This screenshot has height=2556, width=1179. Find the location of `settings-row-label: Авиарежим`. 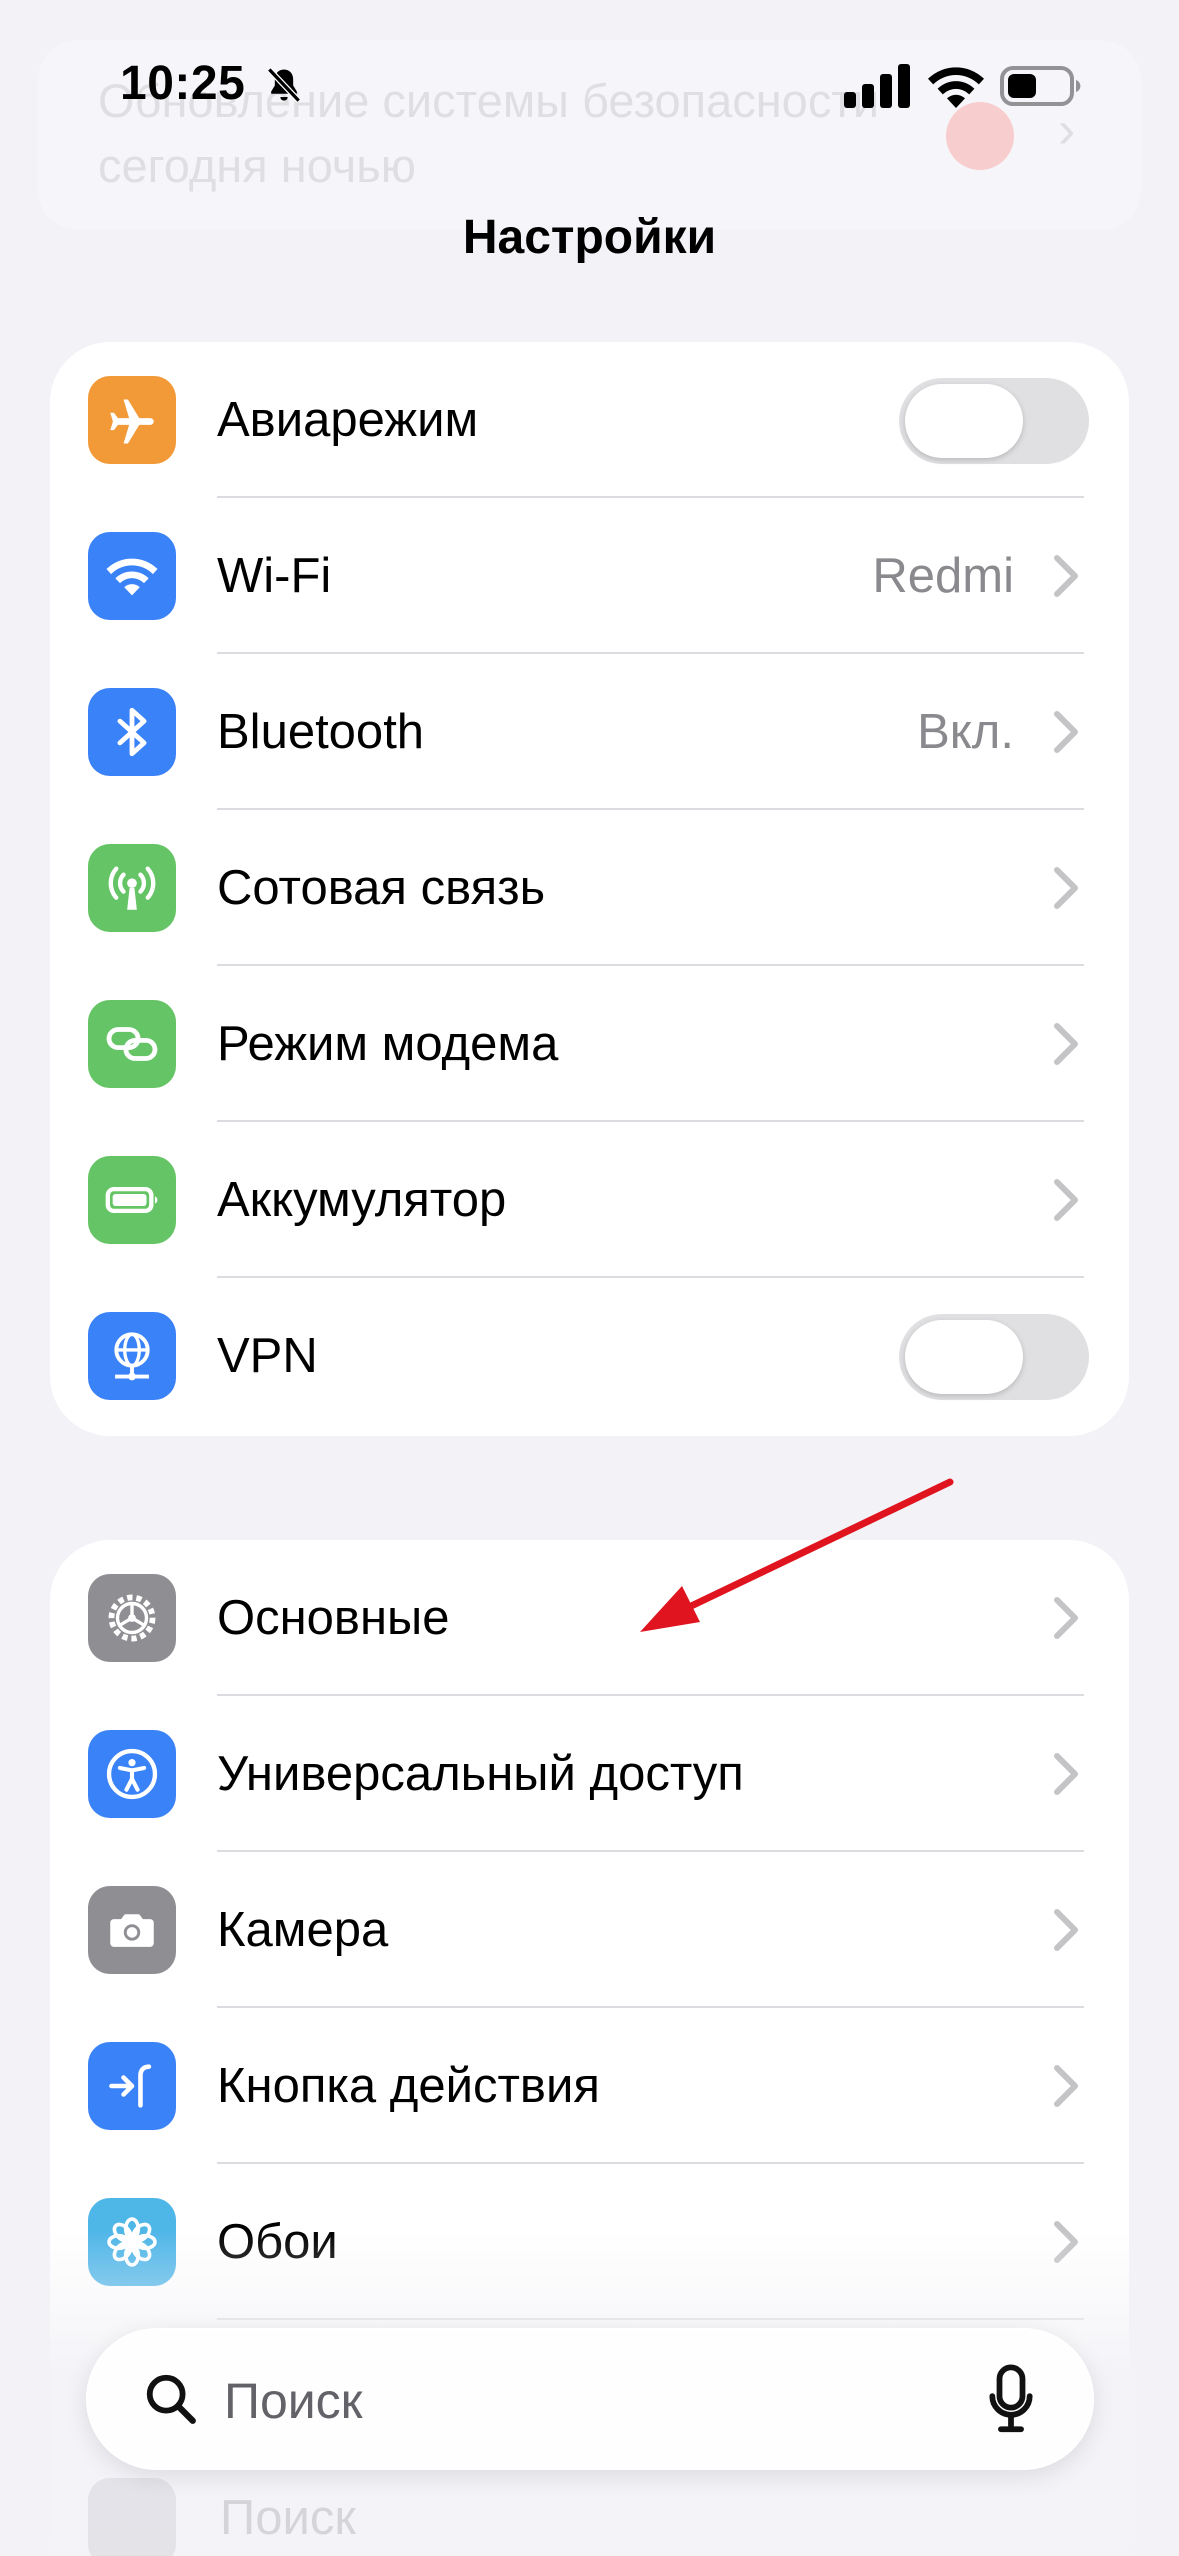

settings-row-label: Авиарежим is located at coordinates (348, 420).